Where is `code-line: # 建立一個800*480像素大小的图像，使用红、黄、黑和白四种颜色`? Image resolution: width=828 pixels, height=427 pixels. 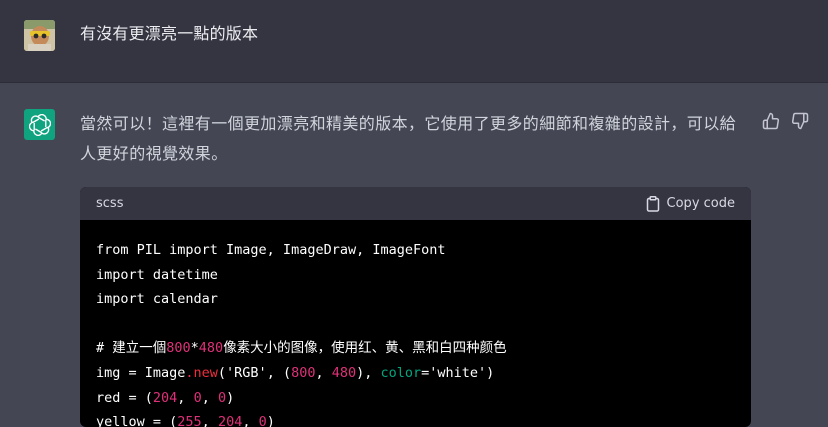 code-line: # 建立一個800*480像素大小的图像，使用红、黄、黑和白四种颜色 is located at coordinates (415, 348).